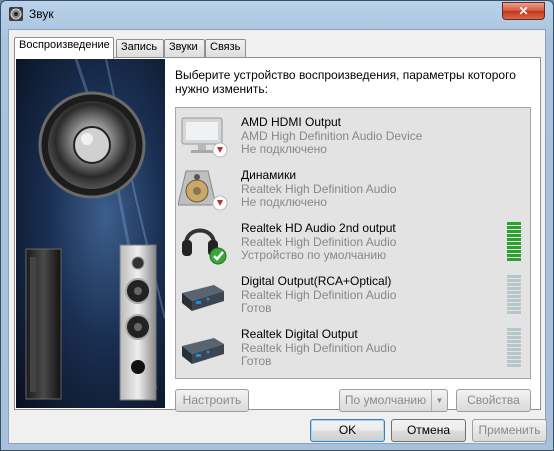 The height and width of the screenshot is (451, 554). Describe the element at coordinates (385, 400) in the screenshot. I see `set-default-label: По умолчанию` at that location.